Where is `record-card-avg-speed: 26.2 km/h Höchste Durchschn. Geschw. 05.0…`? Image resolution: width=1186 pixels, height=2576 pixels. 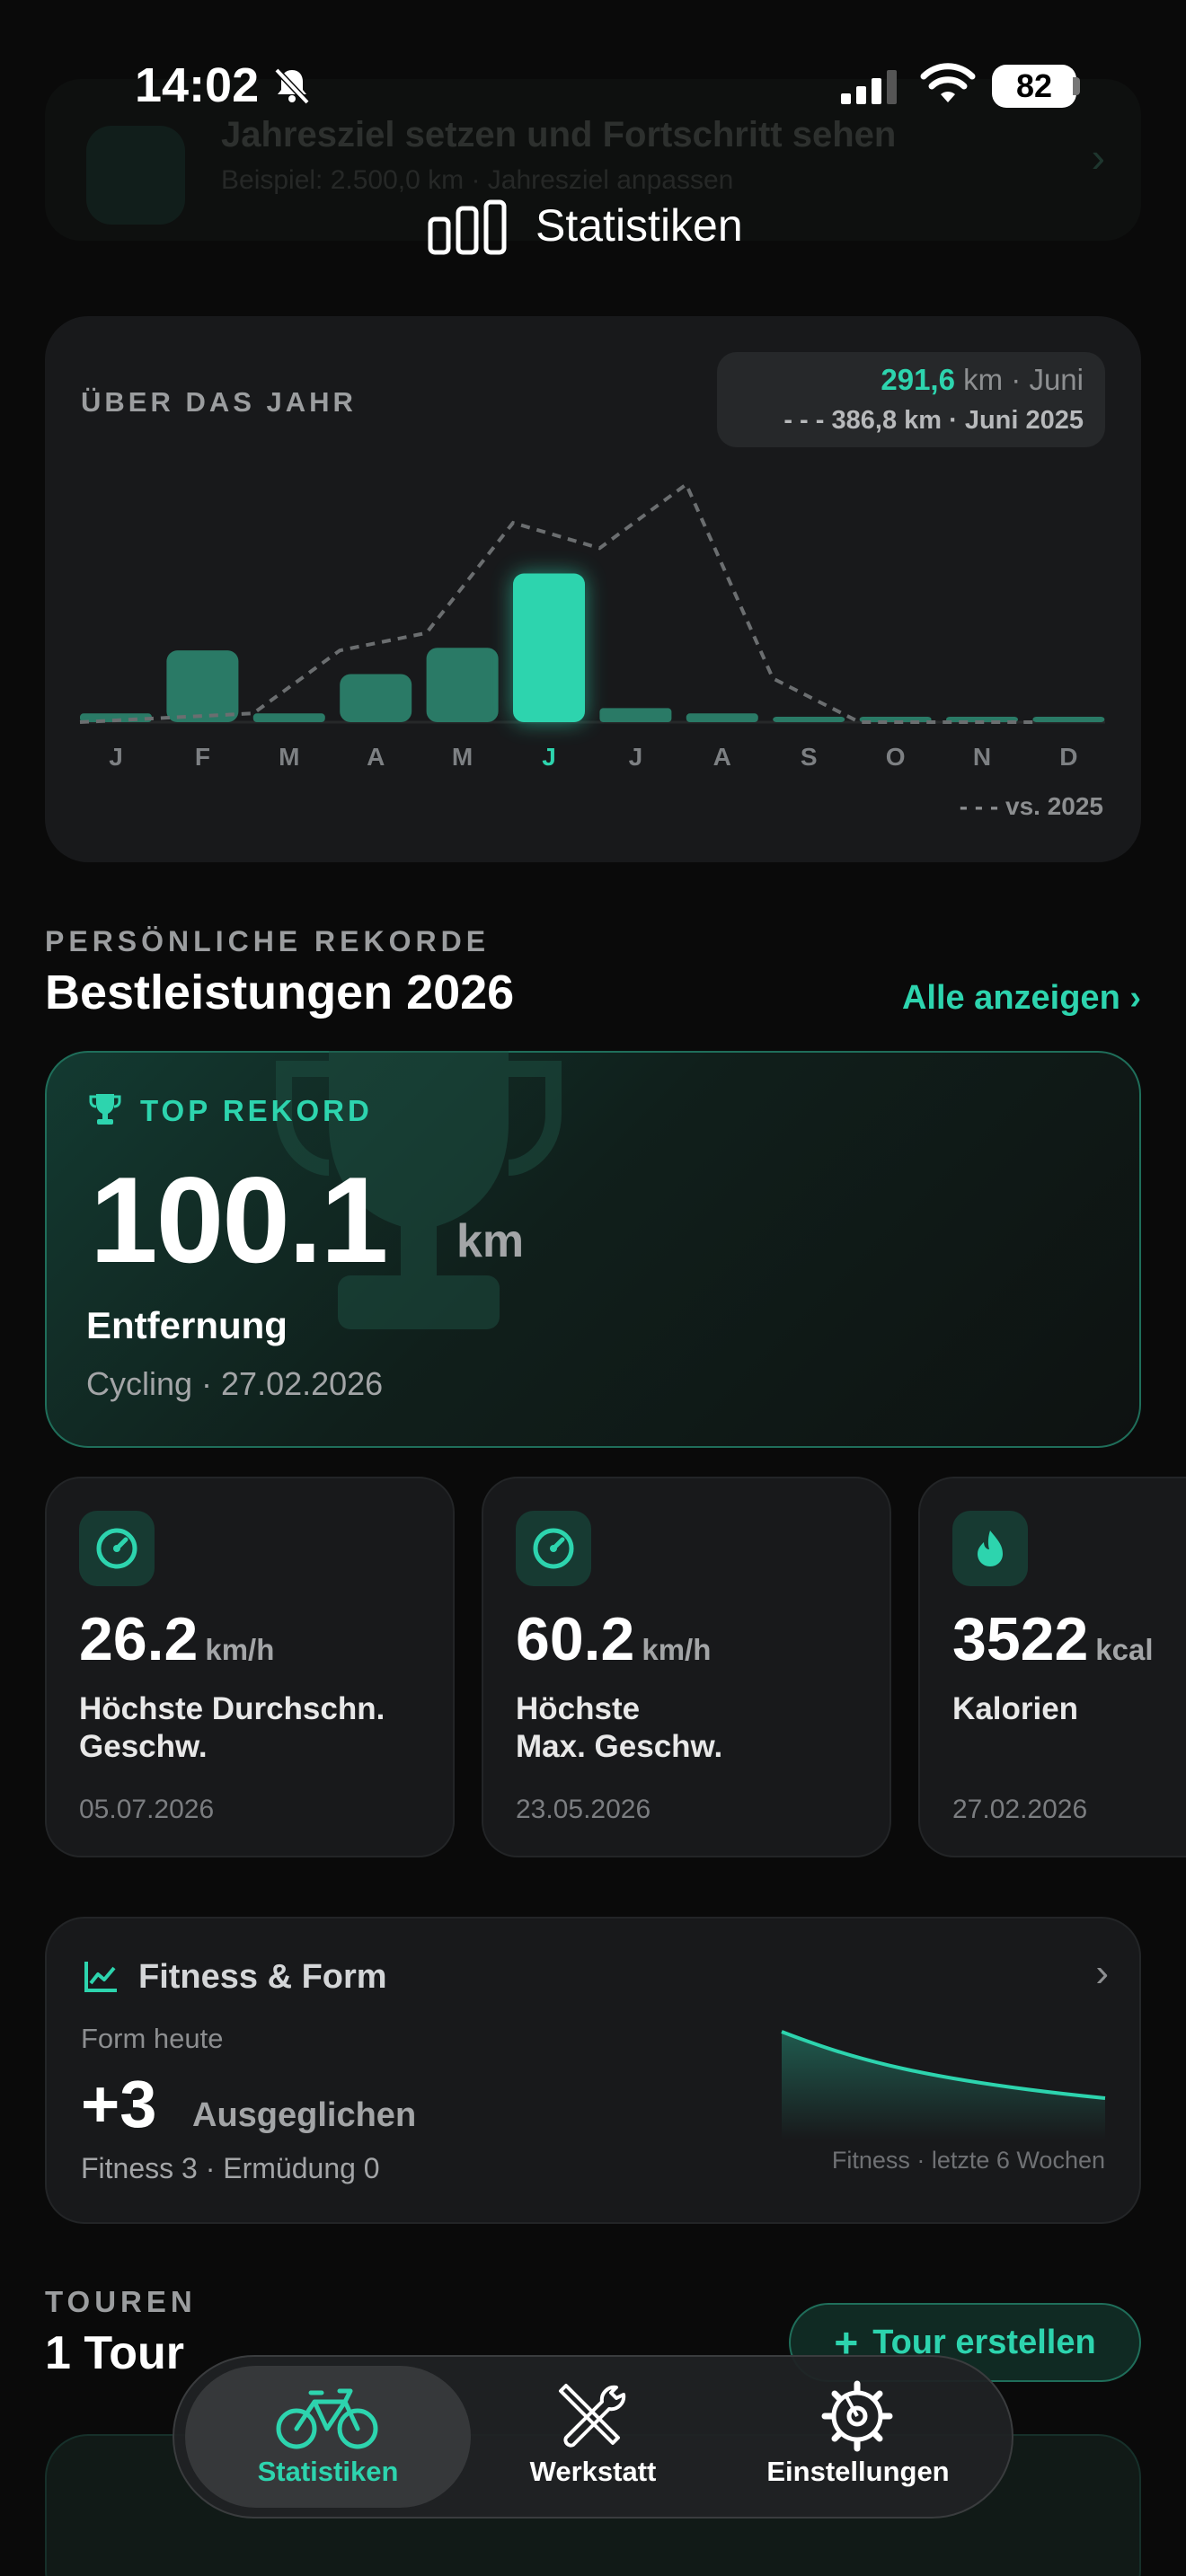
record-card-avg-speed: 26.2 km/h Höchste Durchschn. Geschw. 05.0… is located at coordinates (250, 1667).